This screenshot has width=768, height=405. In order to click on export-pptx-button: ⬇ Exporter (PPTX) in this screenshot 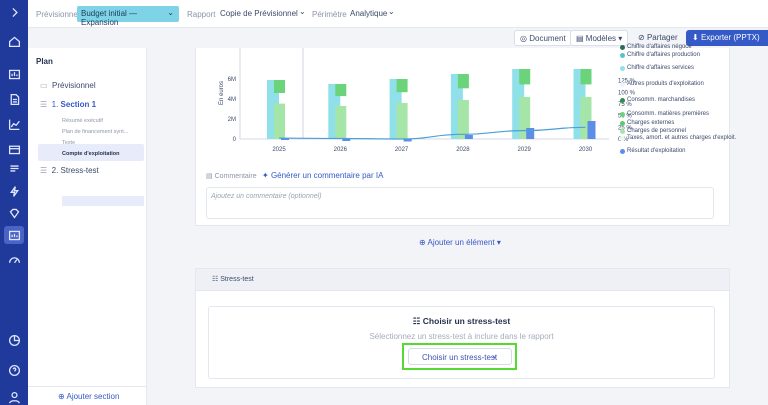, I will do `click(727, 38)`.